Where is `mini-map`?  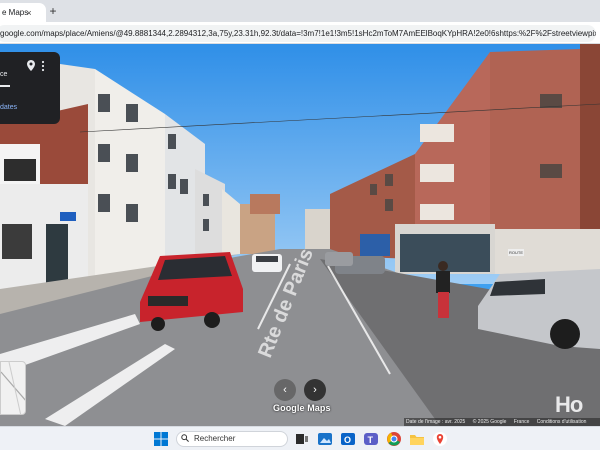 mini-map is located at coordinates (13, 388).